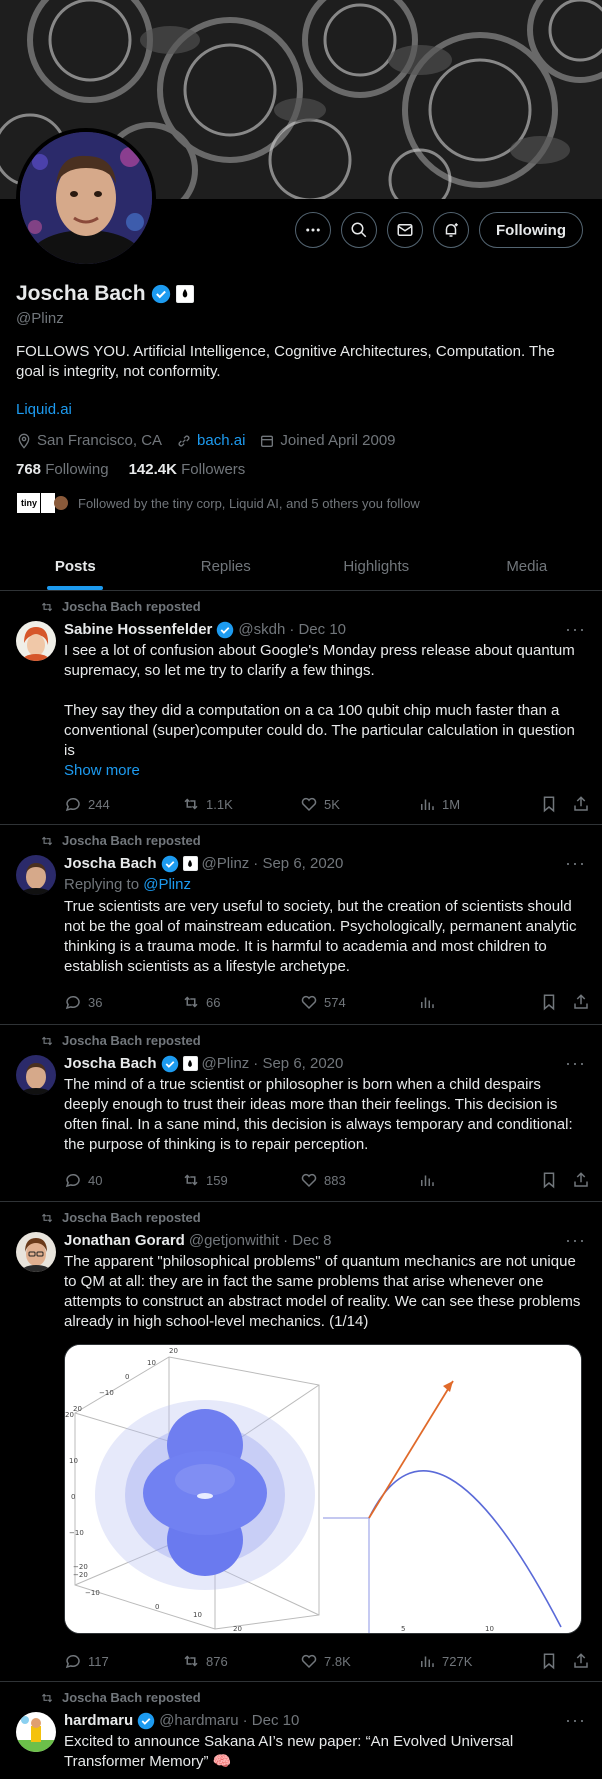 The image size is (602, 1779). I want to click on more-options-button, so click(313, 230).